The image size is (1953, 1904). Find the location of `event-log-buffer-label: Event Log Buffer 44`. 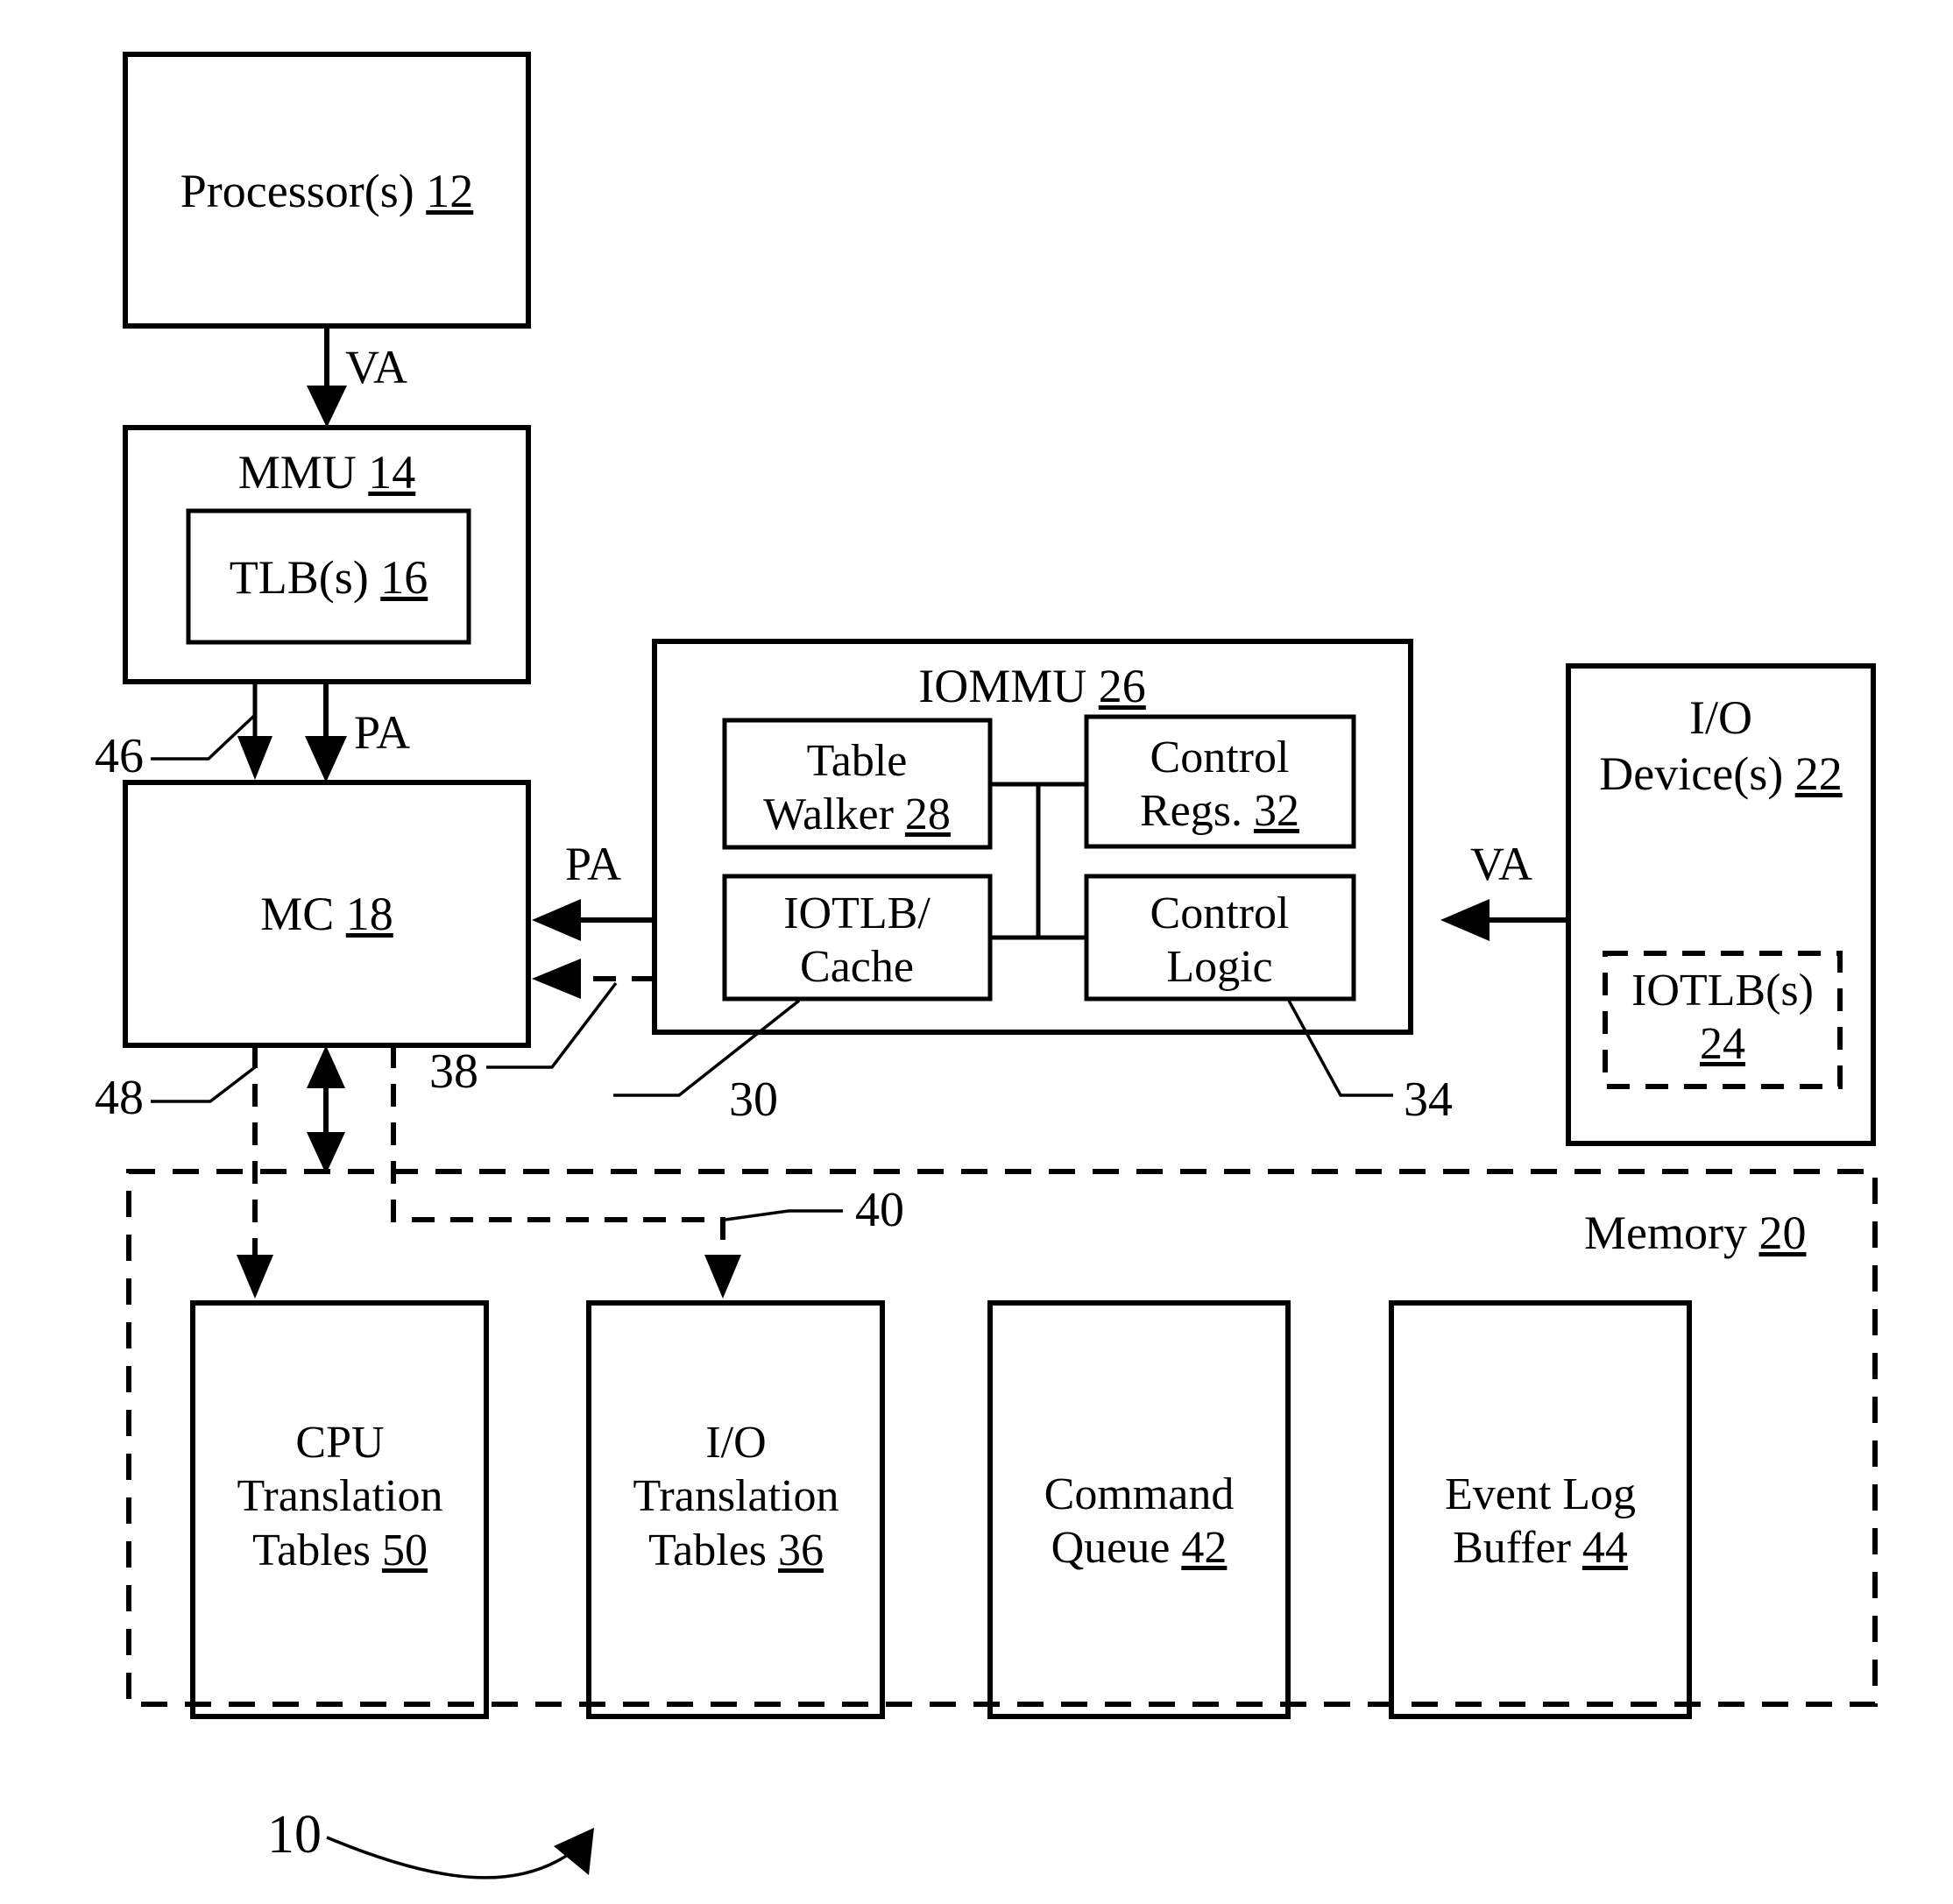

event-log-buffer-label: Event Log Buffer 44 is located at coordinates (1540, 1521).